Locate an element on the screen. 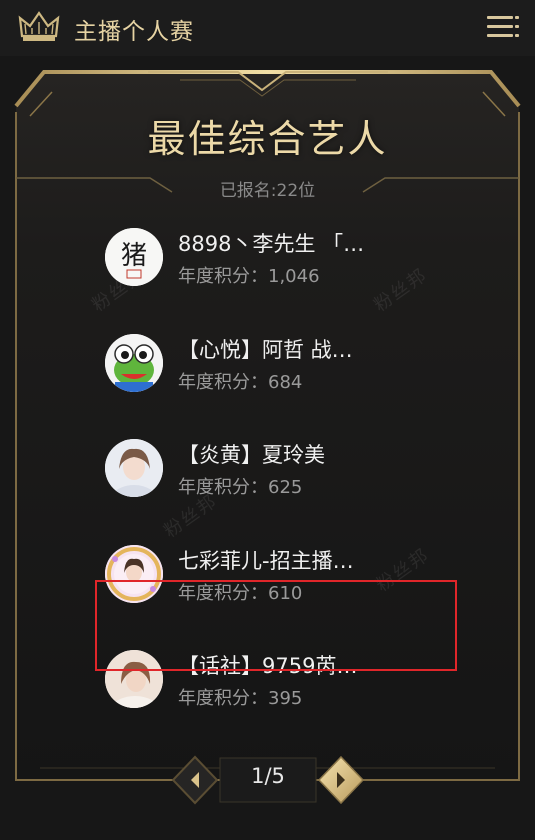 The width and height of the screenshot is (535, 840). list-item: 猪 8898丶李先生 「… 年度积分：1,046 is located at coordinates (275, 260).